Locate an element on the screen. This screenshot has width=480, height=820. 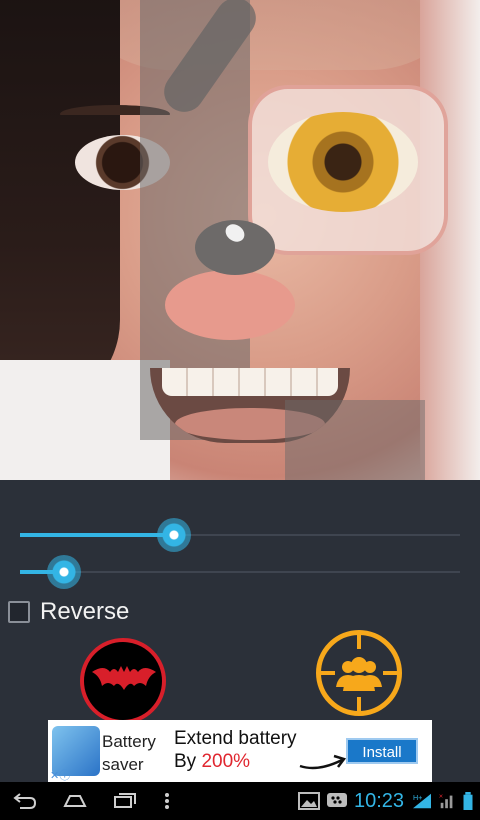
slider-fill is located at coordinates (97, 535).